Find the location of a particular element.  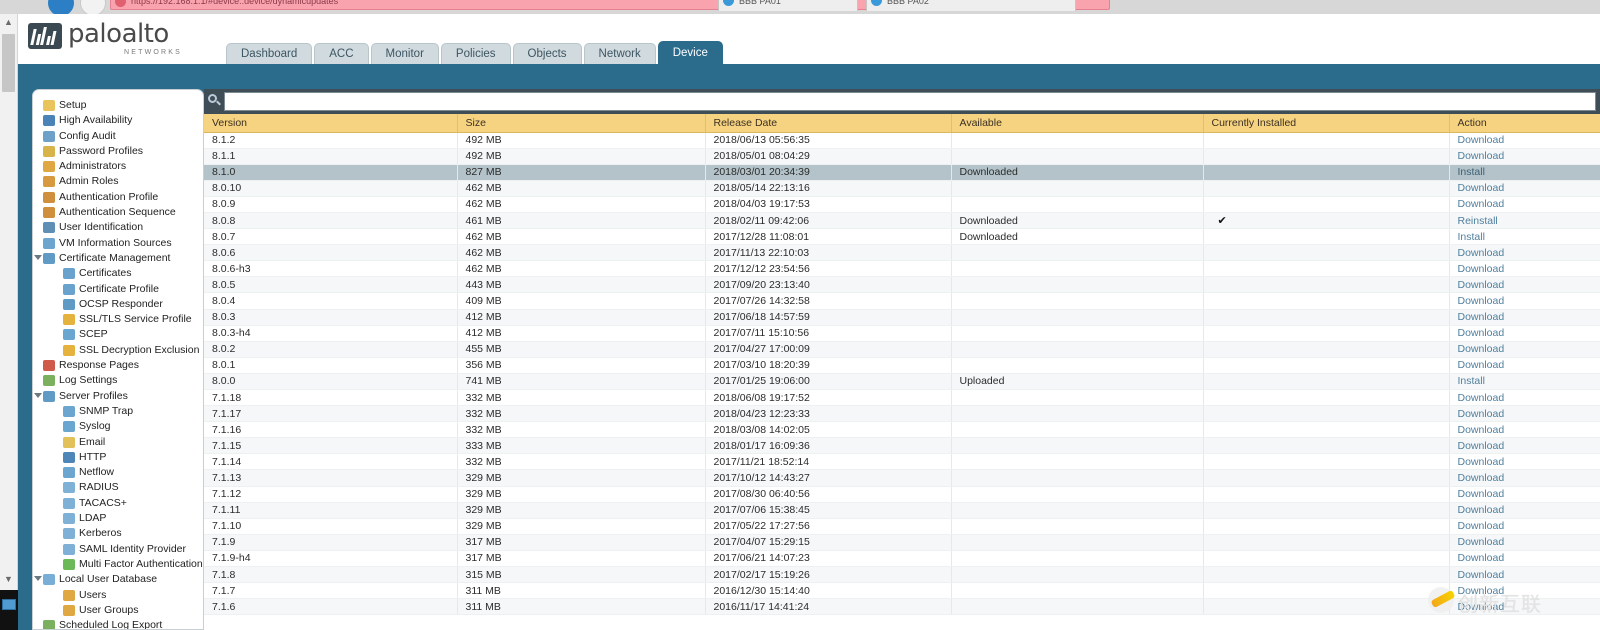

paloalto-logo: paloalto NETWORKS is located at coordinates (113, 39).